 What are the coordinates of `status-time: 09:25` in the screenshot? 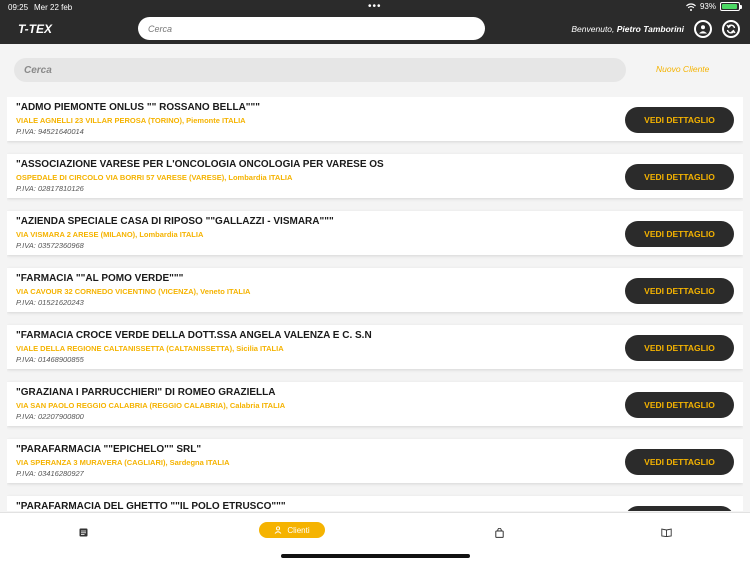 It's located at (18, 7).